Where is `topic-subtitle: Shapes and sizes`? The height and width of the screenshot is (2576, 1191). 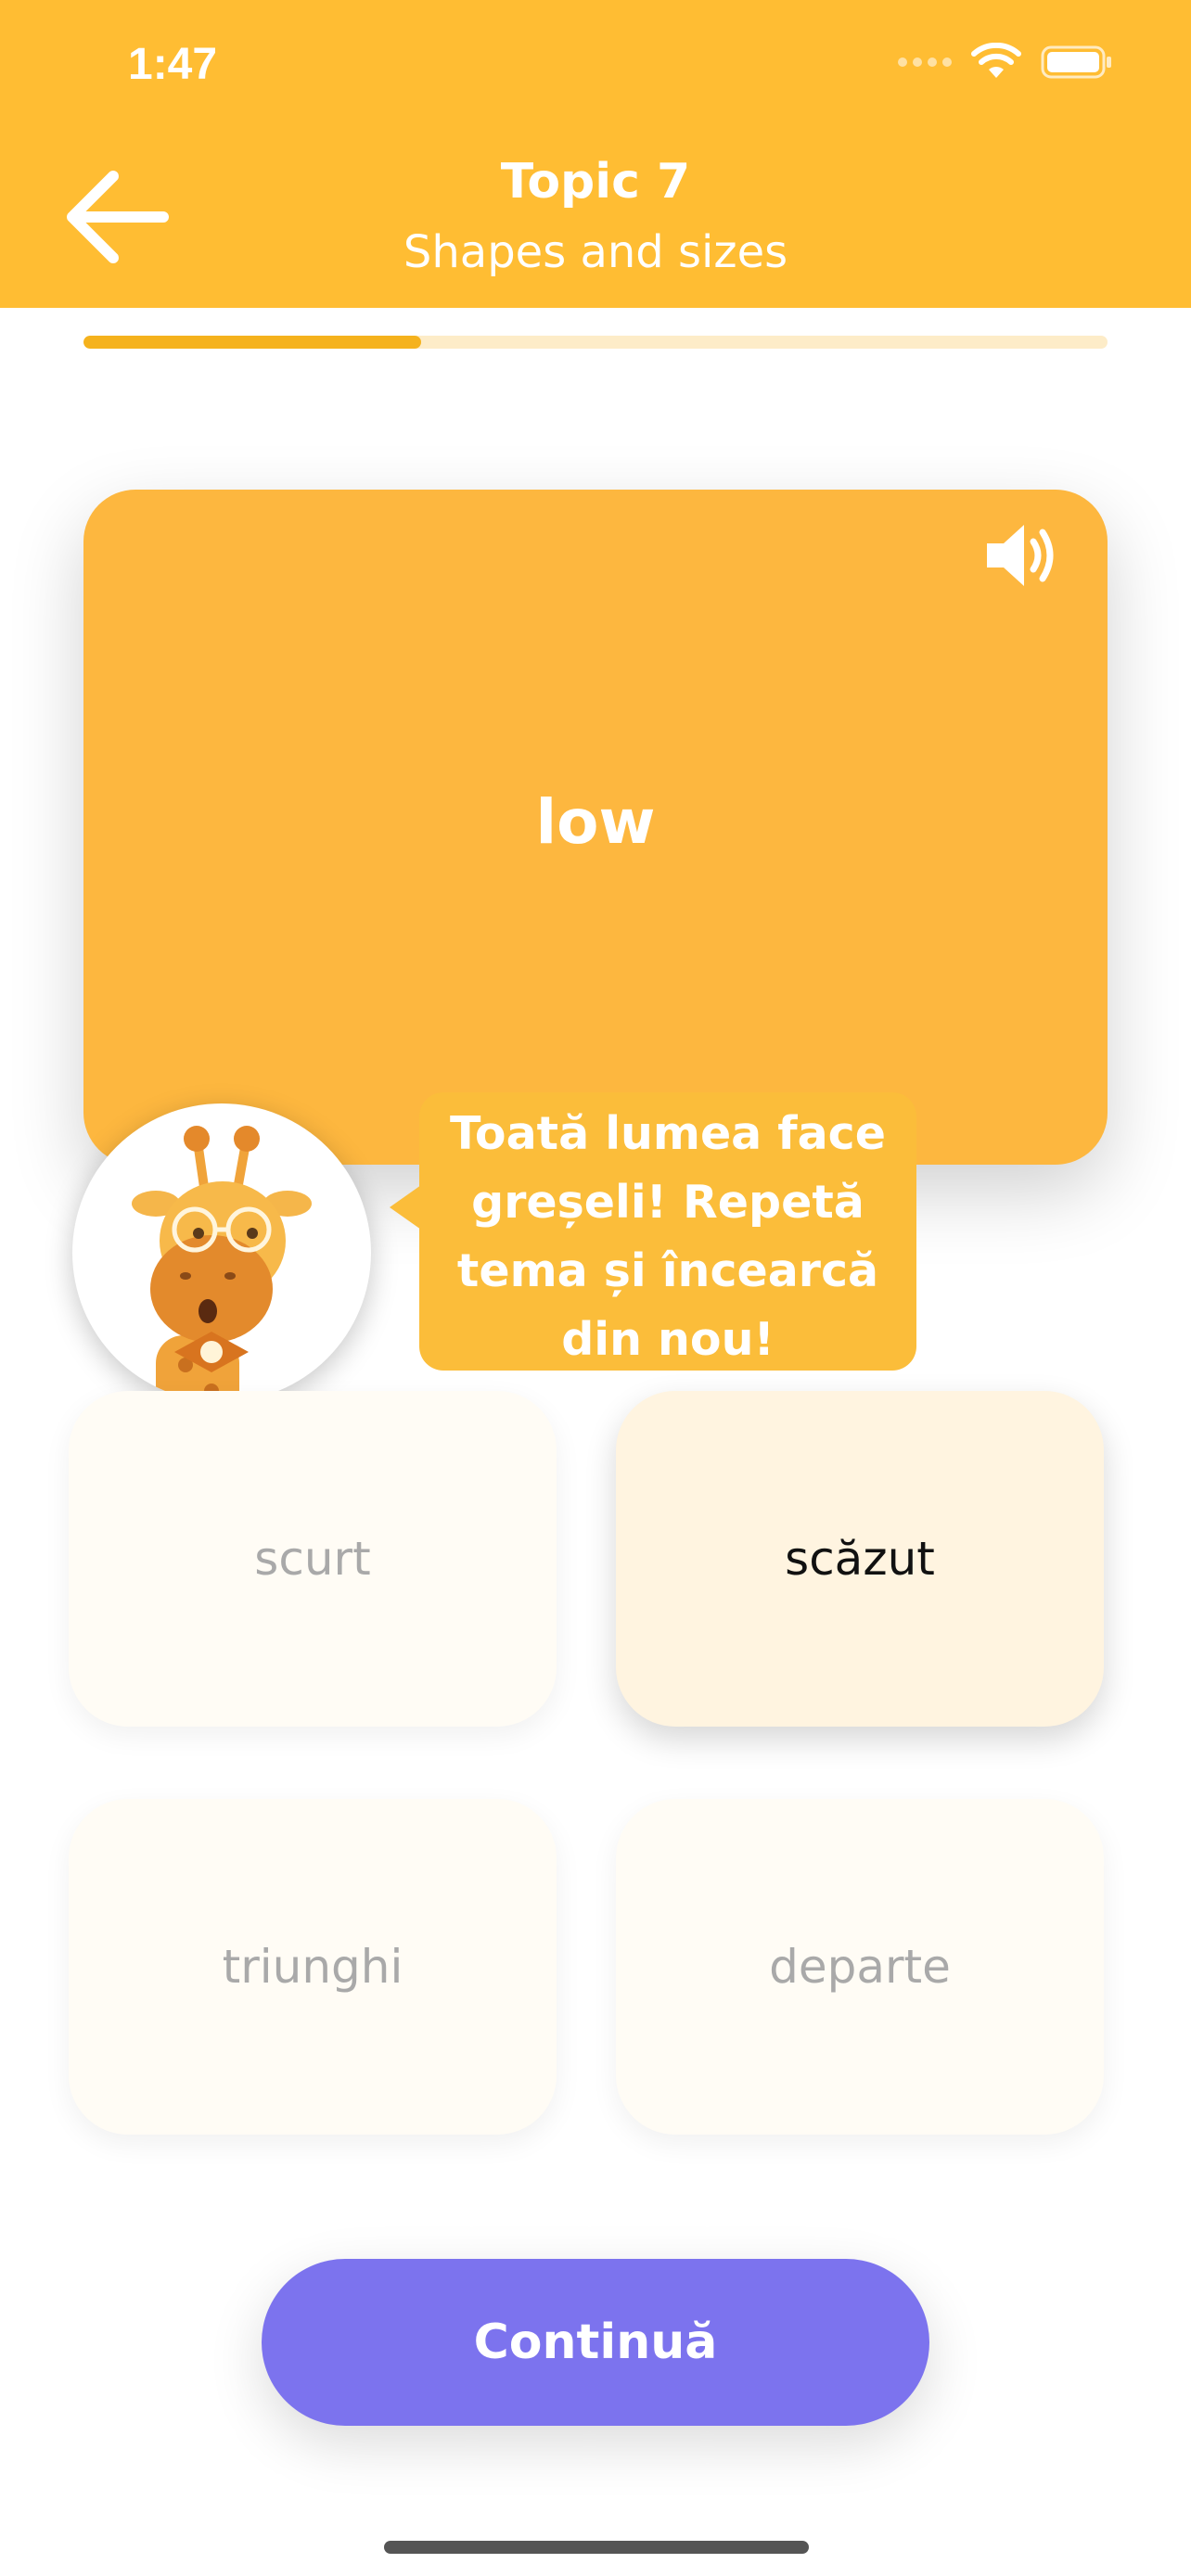
topic-subtitle: Shapes and sizes is located at coordinates (595, 252).